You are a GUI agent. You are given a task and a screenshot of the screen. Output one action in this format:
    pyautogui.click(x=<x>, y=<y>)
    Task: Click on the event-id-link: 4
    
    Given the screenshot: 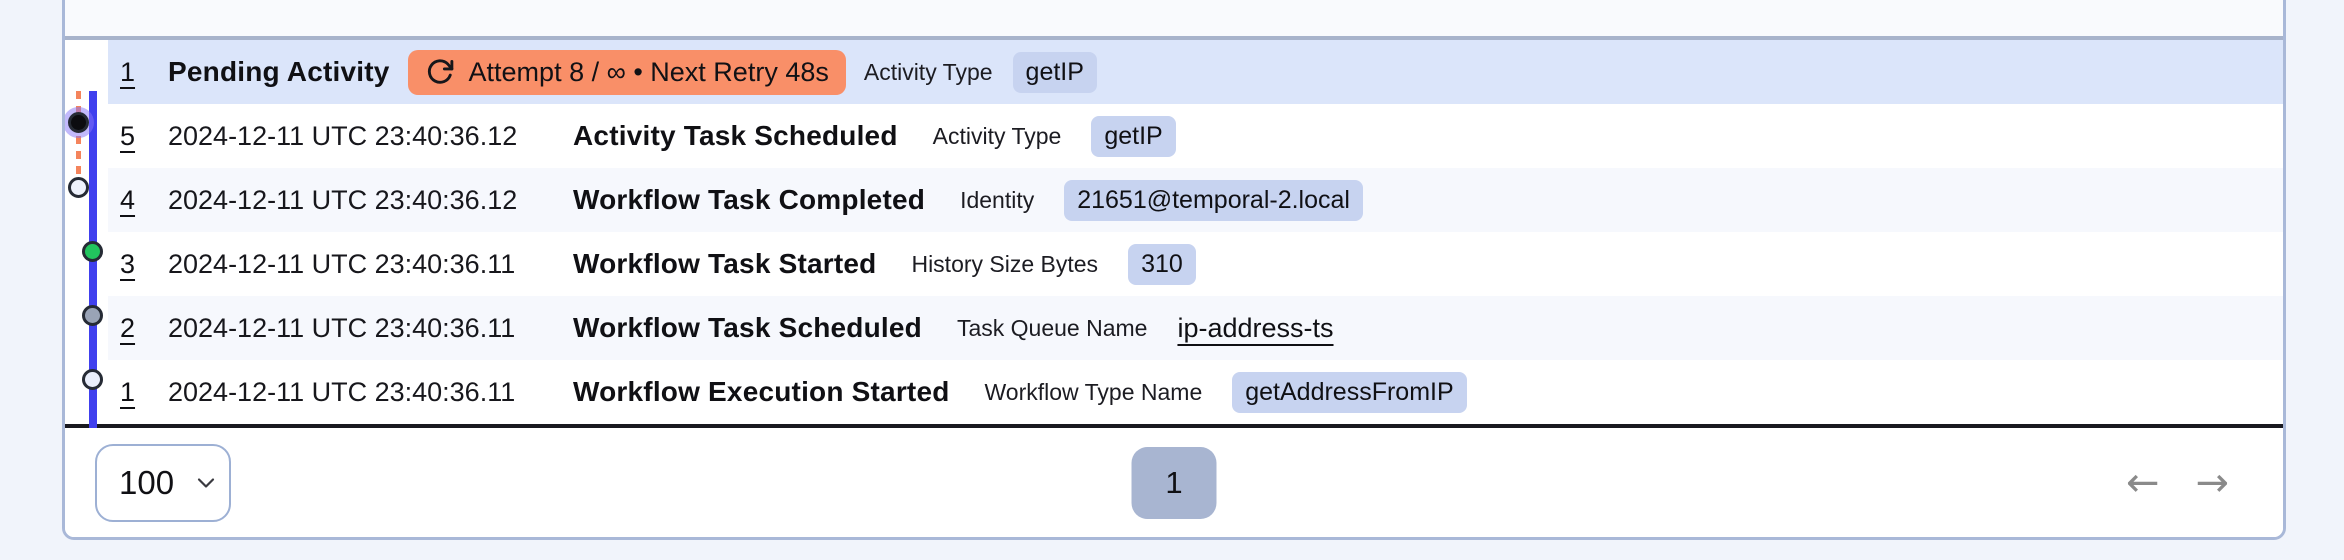 What is the action you would take?
    pyautogui.click(x=138, y=200)
    